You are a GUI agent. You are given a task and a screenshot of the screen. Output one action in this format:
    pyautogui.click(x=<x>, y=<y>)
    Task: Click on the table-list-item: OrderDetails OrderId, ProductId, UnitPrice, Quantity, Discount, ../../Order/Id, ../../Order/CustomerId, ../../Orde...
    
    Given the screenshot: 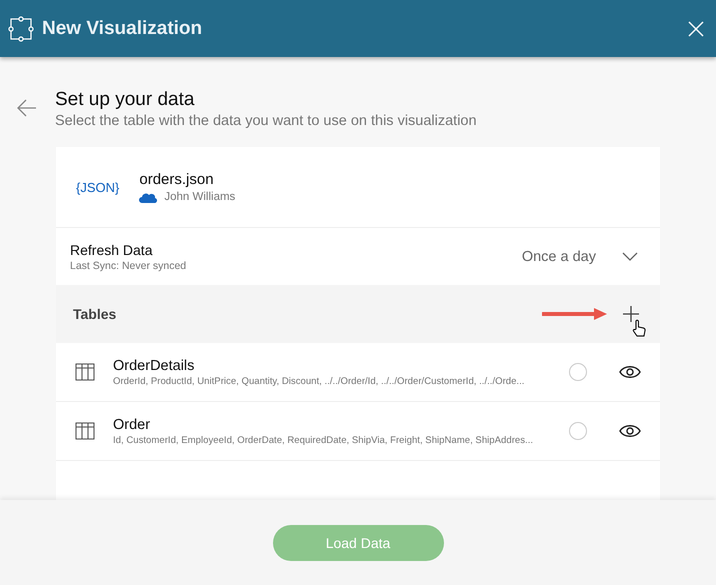 What is the action you would take?
    pyautogui.click(x=358, y=372)
    